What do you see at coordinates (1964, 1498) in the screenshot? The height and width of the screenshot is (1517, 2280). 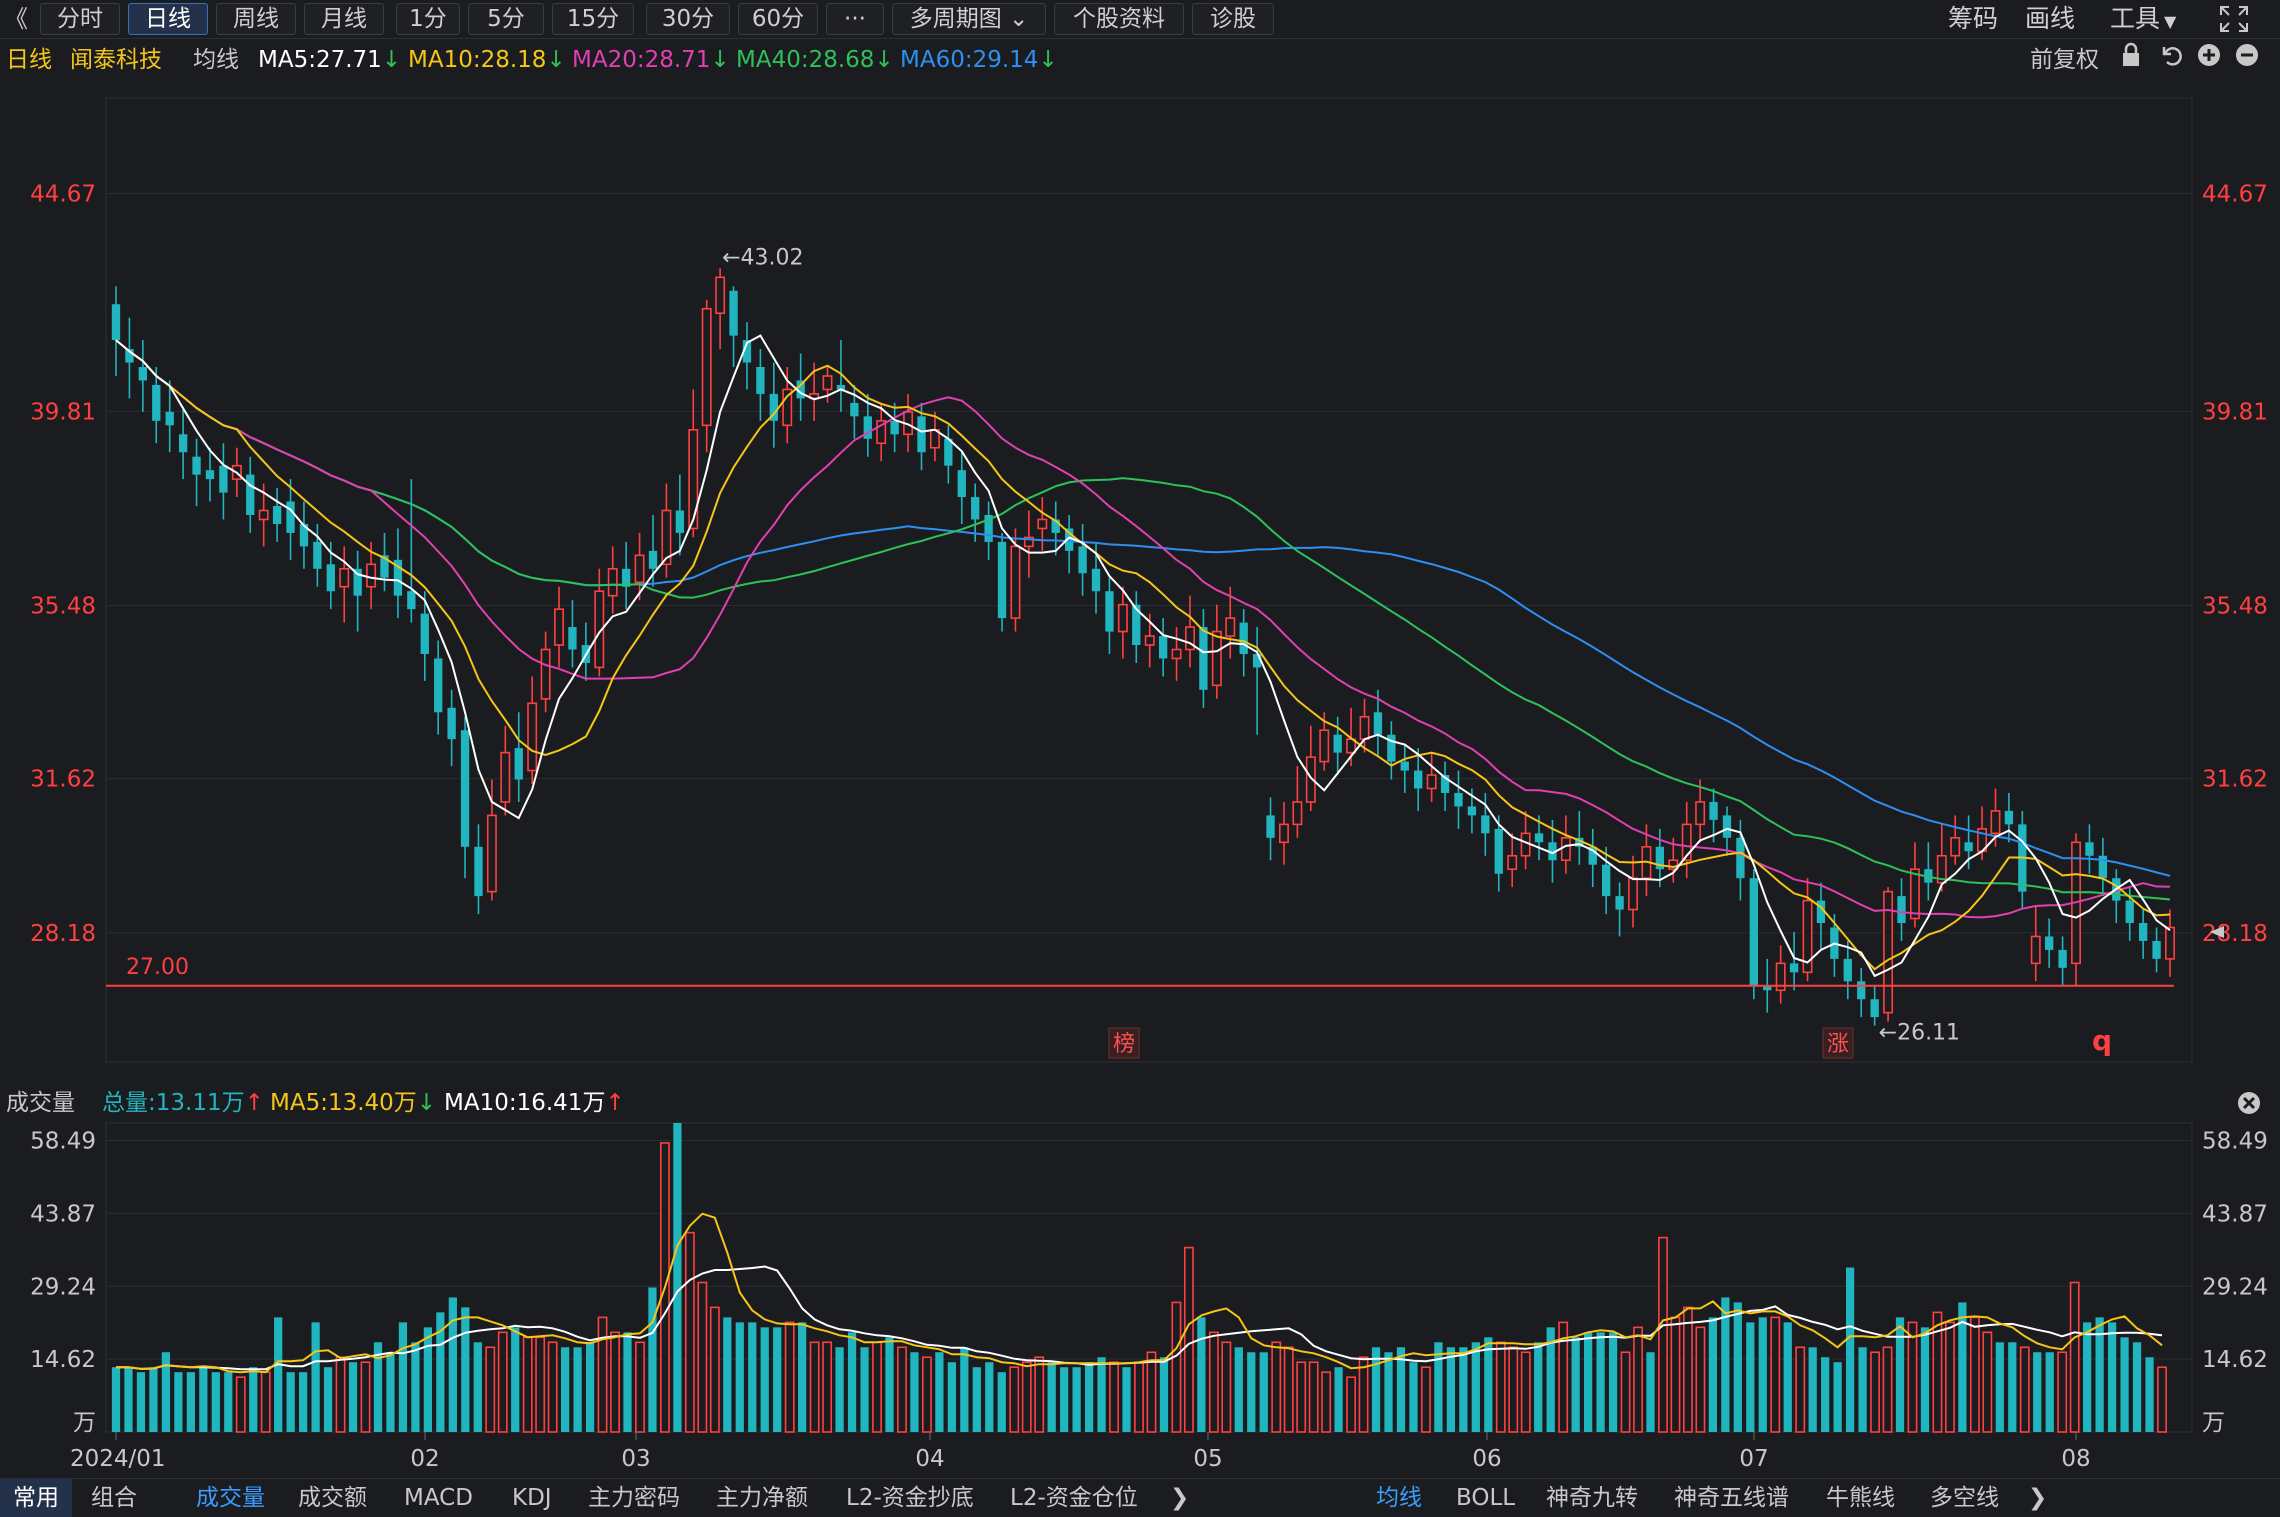 I see `overlay-tab-5: 多空线` at bounding box center [1964, 1498].